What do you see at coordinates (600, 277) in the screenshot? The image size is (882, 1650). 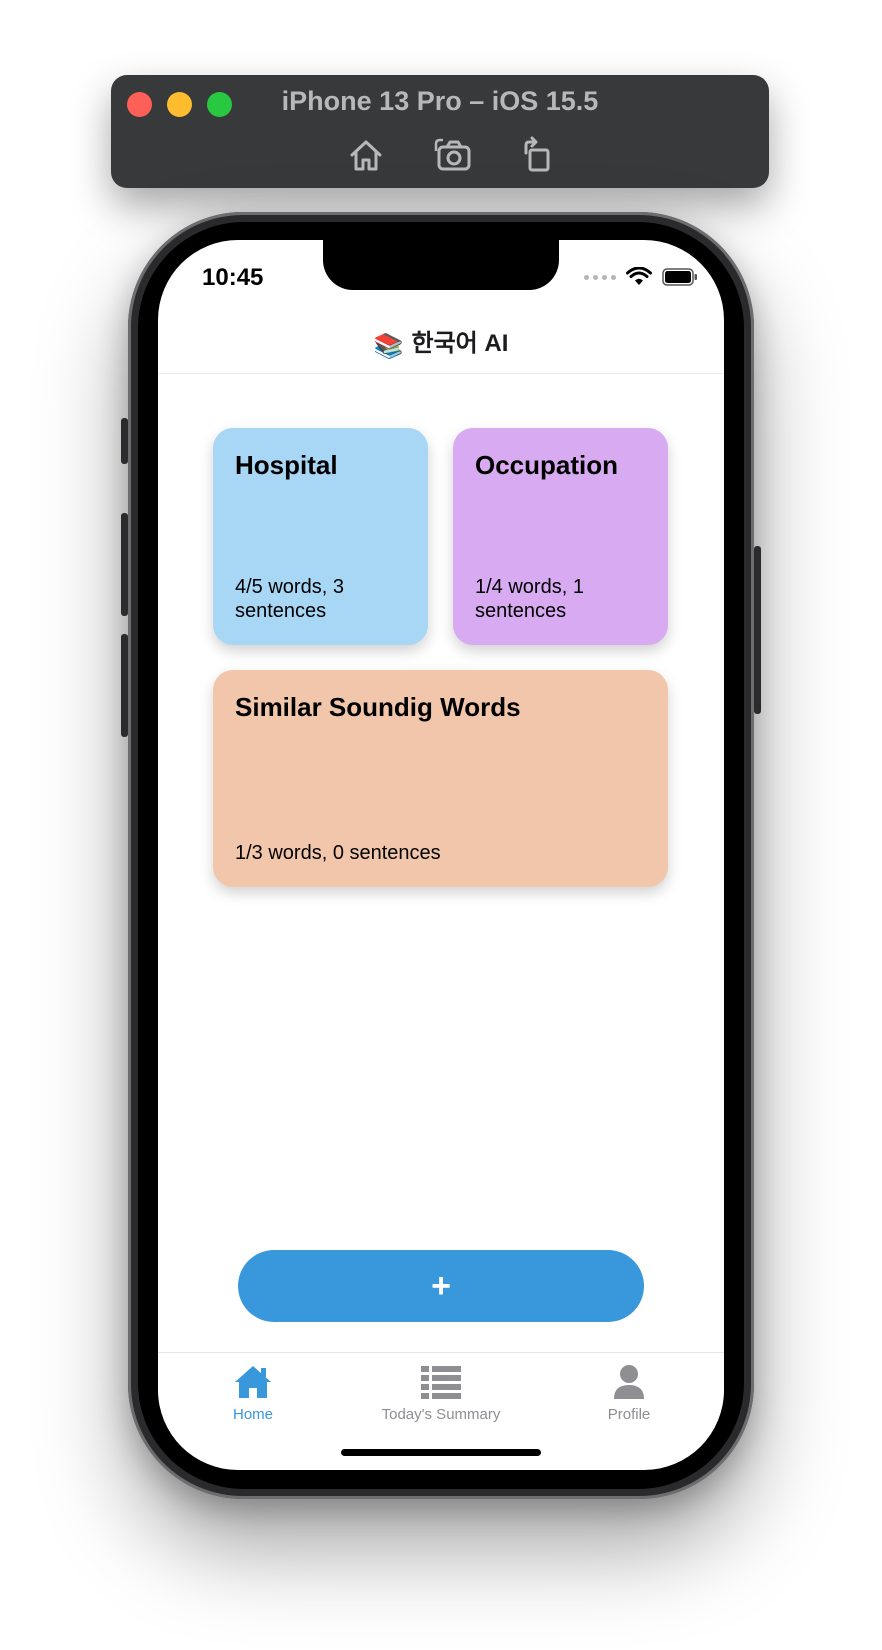 I see `cellular-dots-icon` at bounding box center [600, 277].